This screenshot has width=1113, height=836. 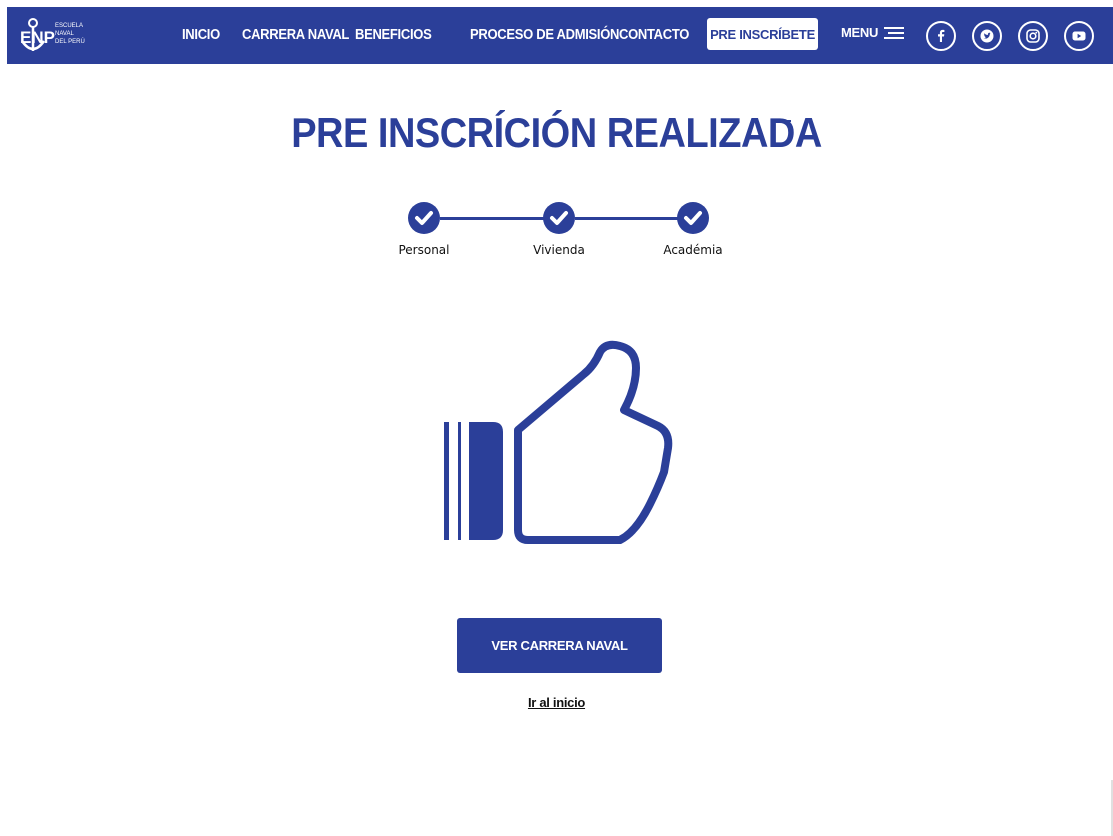 What do you see at coordinates (559, 250) in the screenshot?
I see `step-label-vivienda: Vivienda` at bounding box center [559, 250].